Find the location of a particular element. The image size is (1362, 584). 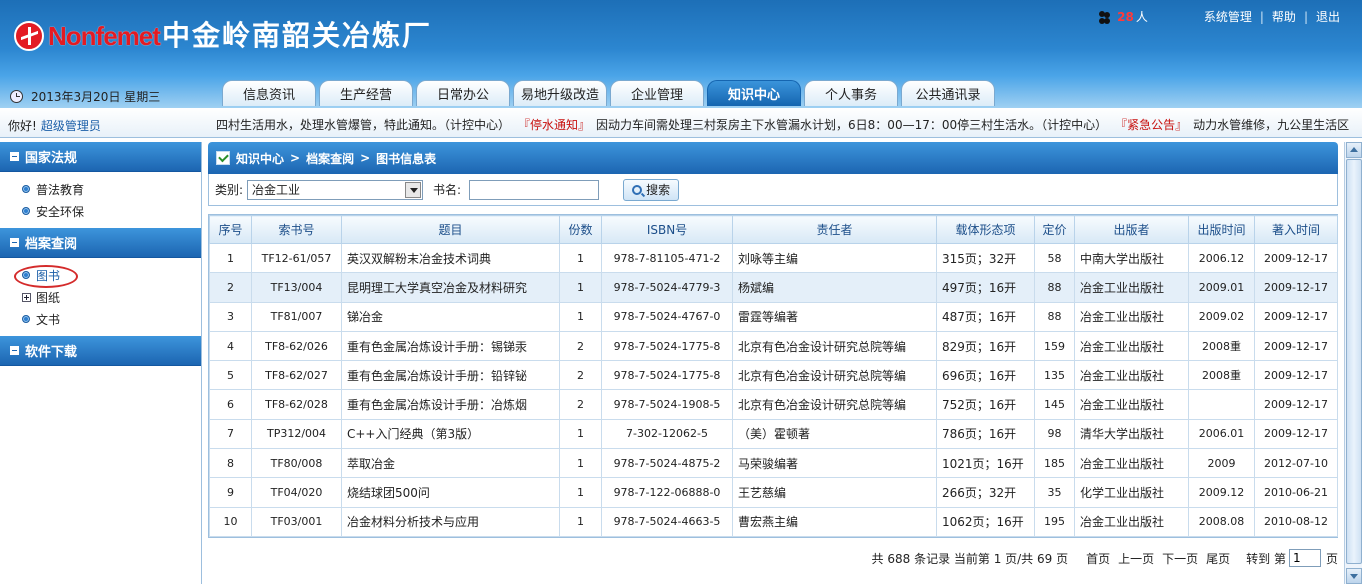

breadcrumb-item: 知识中心 is located at coordinates (260, 158).